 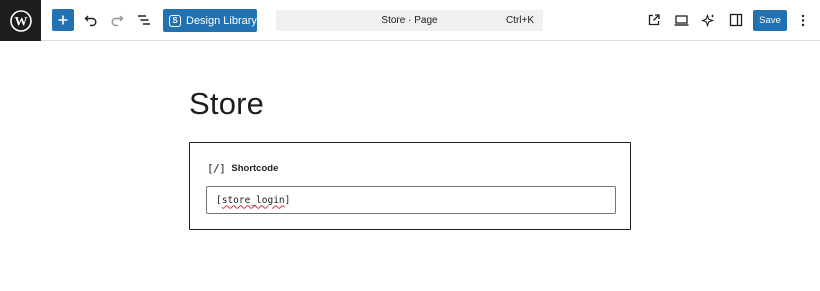 I want to click on plus-icon, so click(x=63, y=20).